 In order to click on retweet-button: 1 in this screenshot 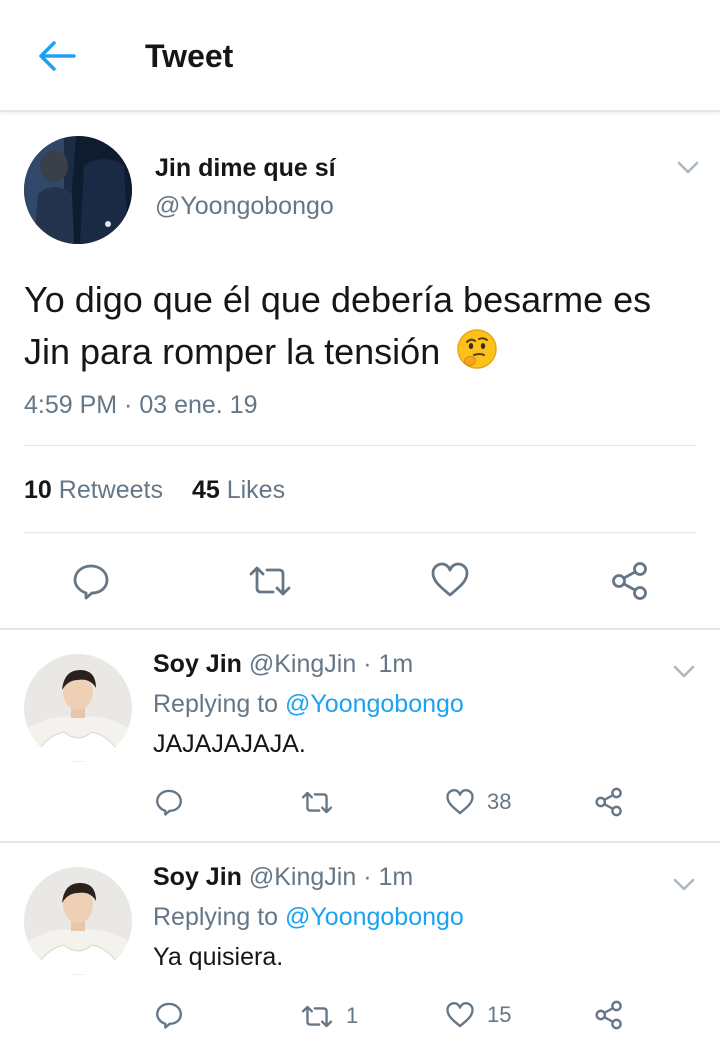, I will do `click(329, 1016)`.